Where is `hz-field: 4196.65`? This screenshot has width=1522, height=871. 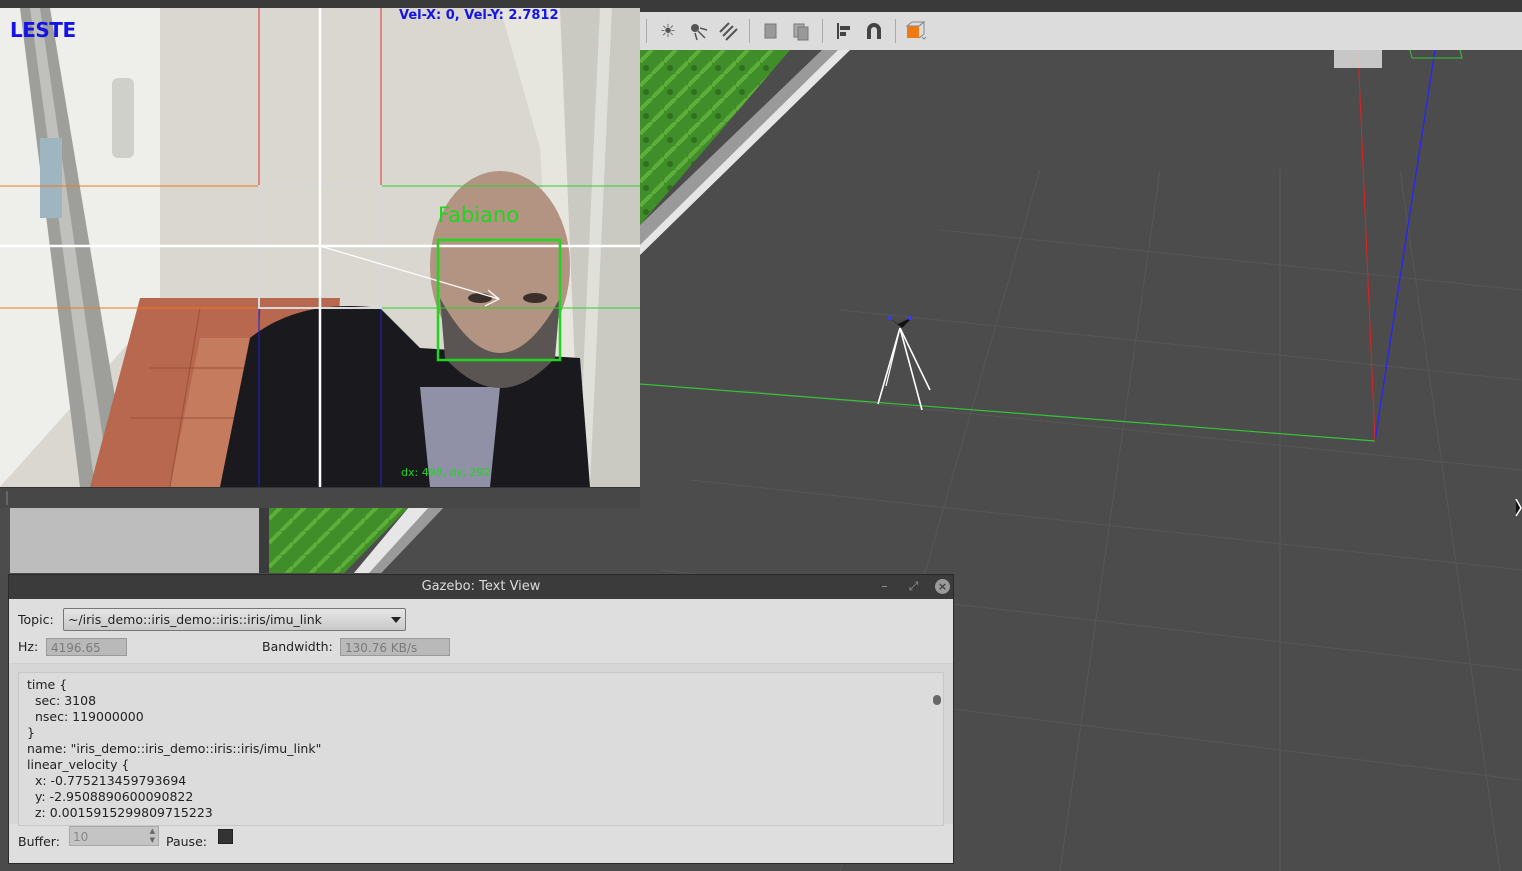
hz-field: 4196.65 is located at coordinates (86, 647).